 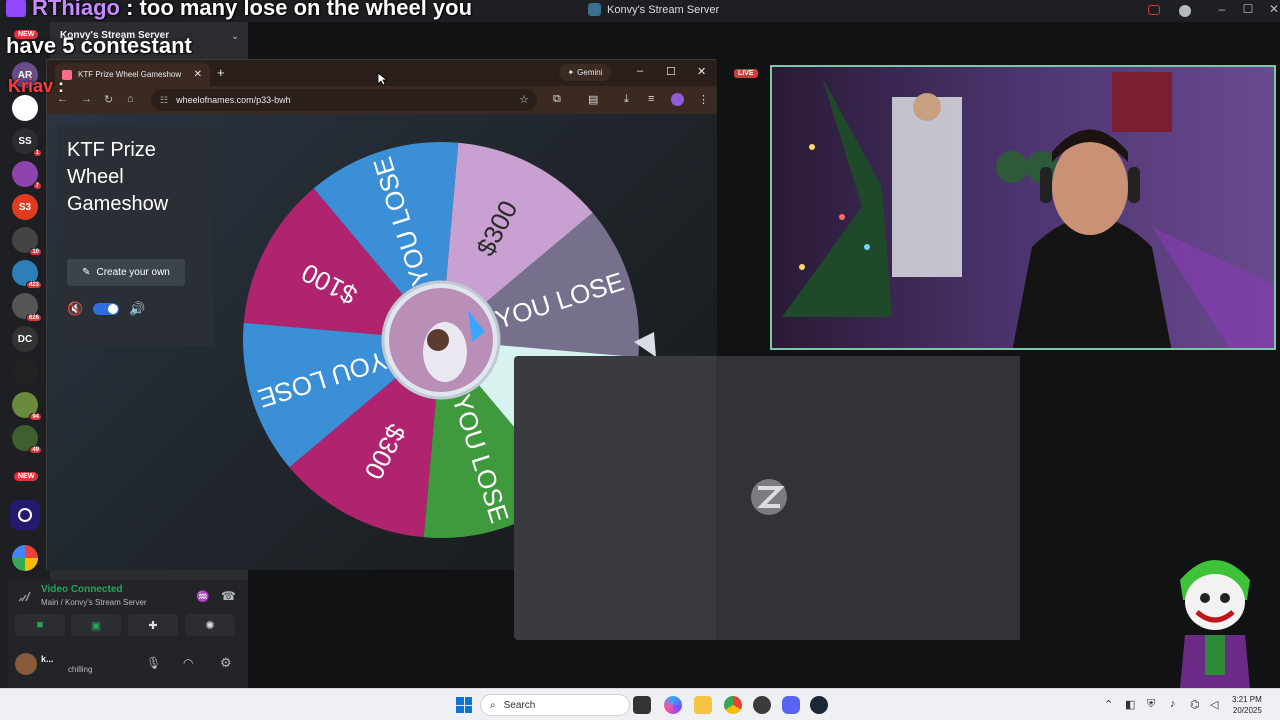 What do you see at coordinates (1151, 704) in the screenshot?
I see `tray-security-icon: ⛨` at bounding box center [1151, 704].